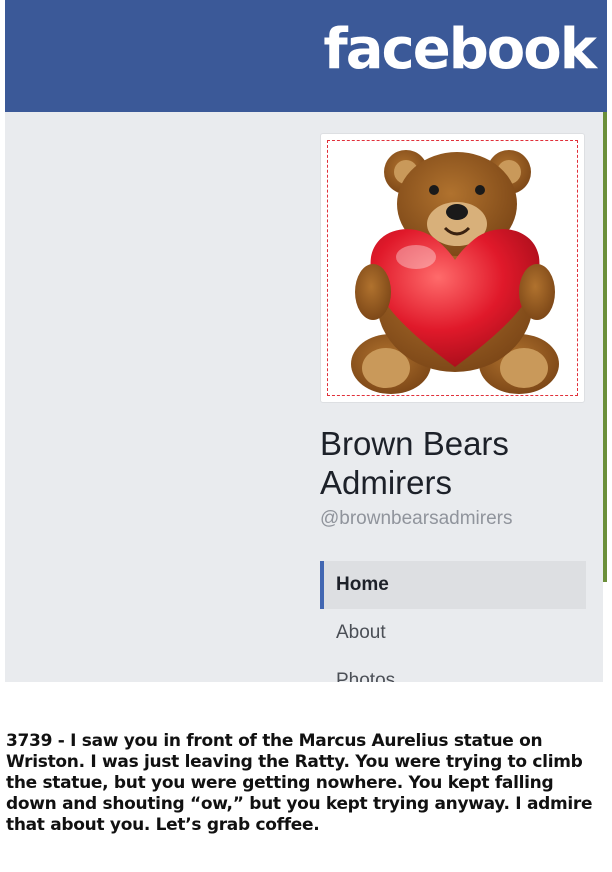  I want to click on nav-item-home: Home, so click(453, 585).